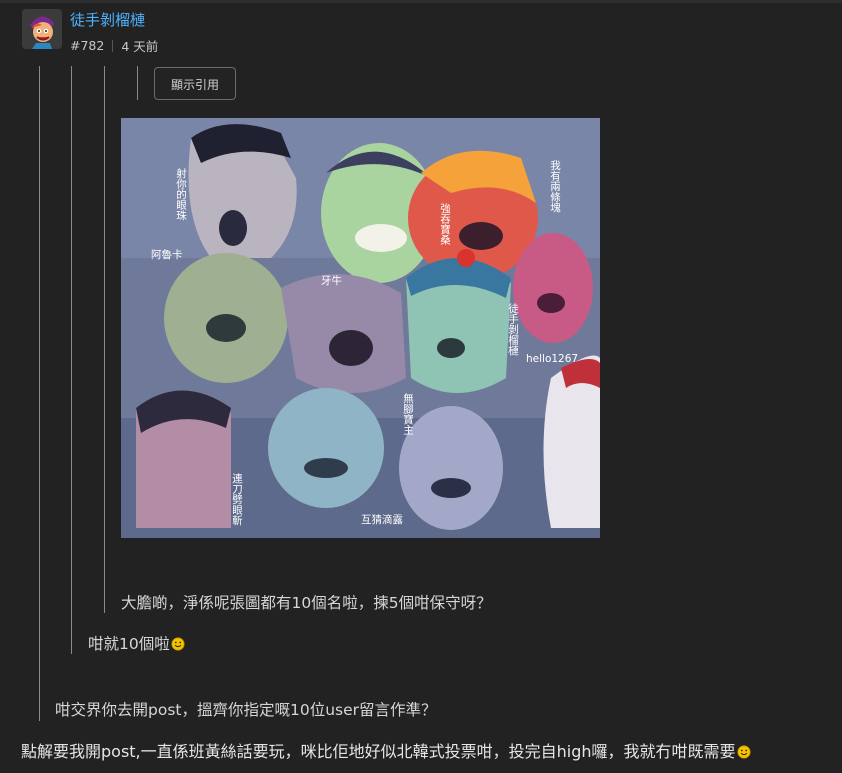 The image size is (842, 773). What do you see at coordinates (183, 459) in the screenshot?
I see `face-bottom-left` at bounding box center [183, 459].